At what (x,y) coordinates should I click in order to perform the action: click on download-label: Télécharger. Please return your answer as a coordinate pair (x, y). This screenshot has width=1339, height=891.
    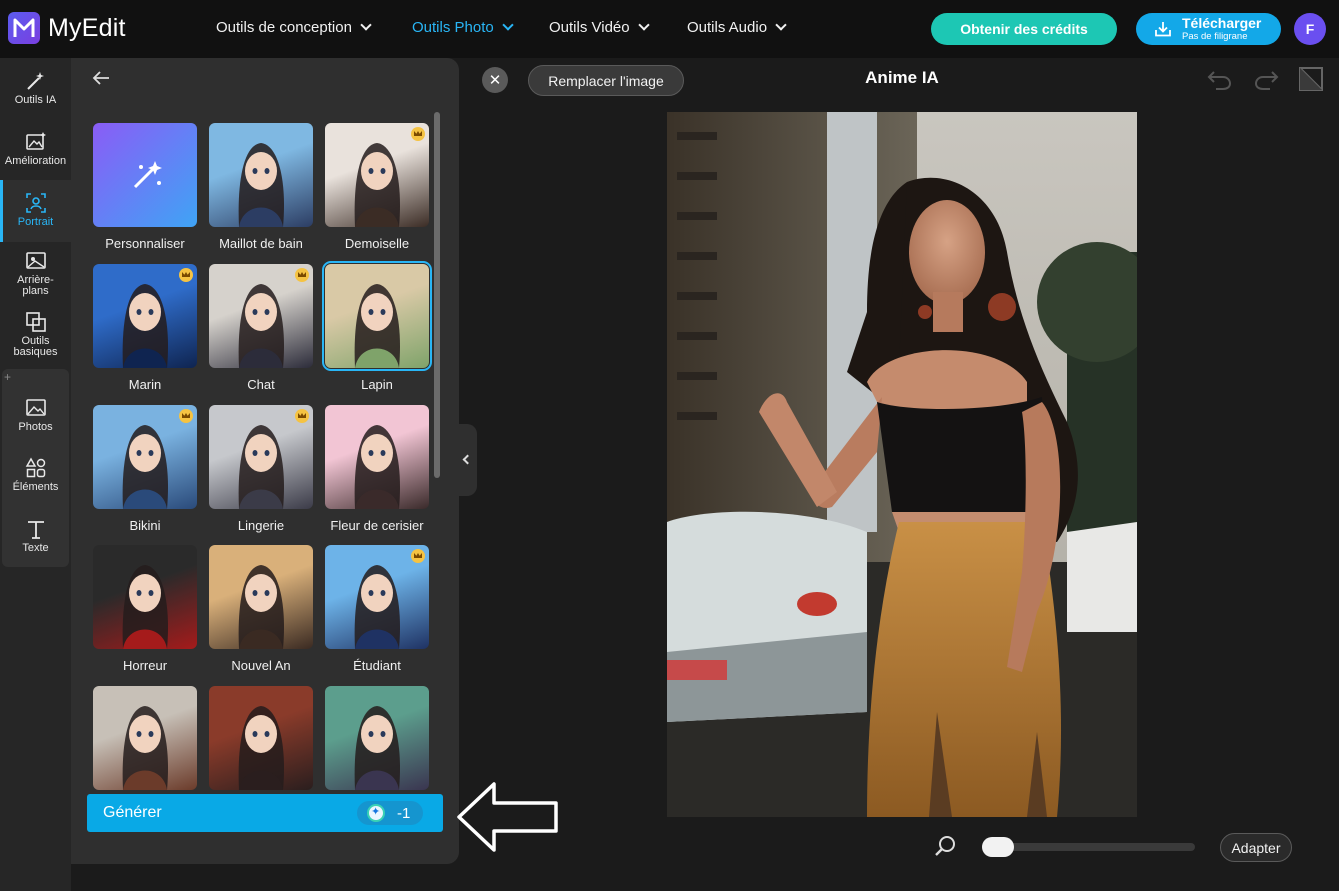
    Looking at the image, I should click on (1222, 23).